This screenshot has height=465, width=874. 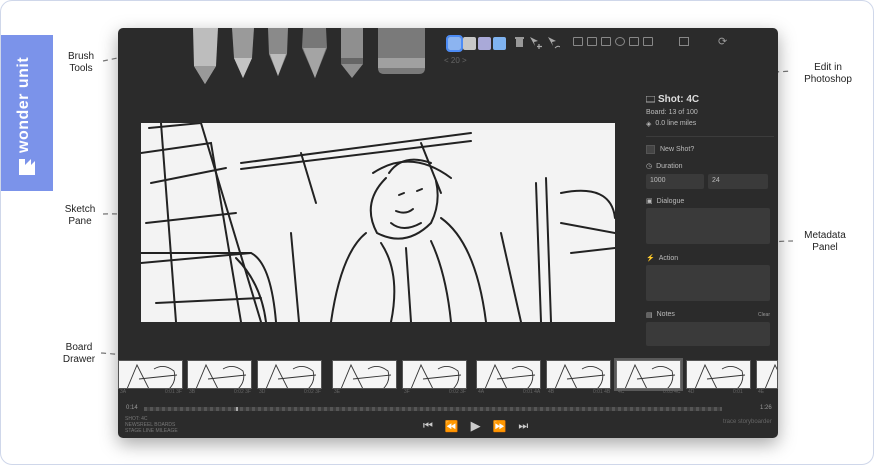 I want to click on notes-label: Notes, so click(x=665, y=314).